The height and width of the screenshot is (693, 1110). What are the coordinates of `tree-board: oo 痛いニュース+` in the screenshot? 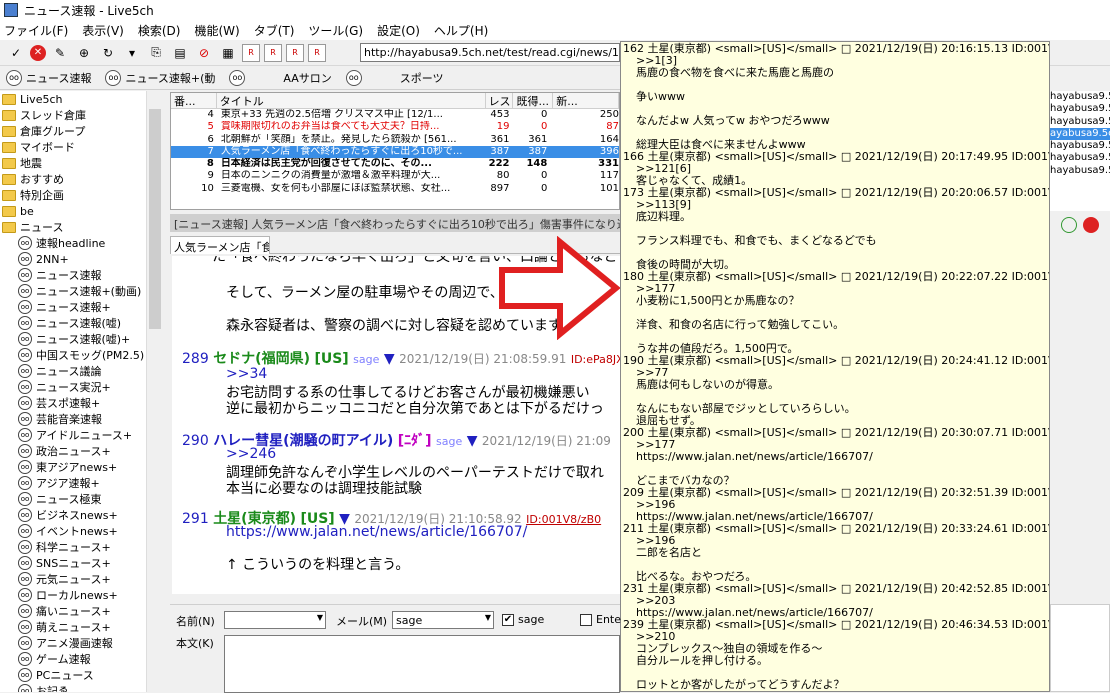 It's located at (80, 611).